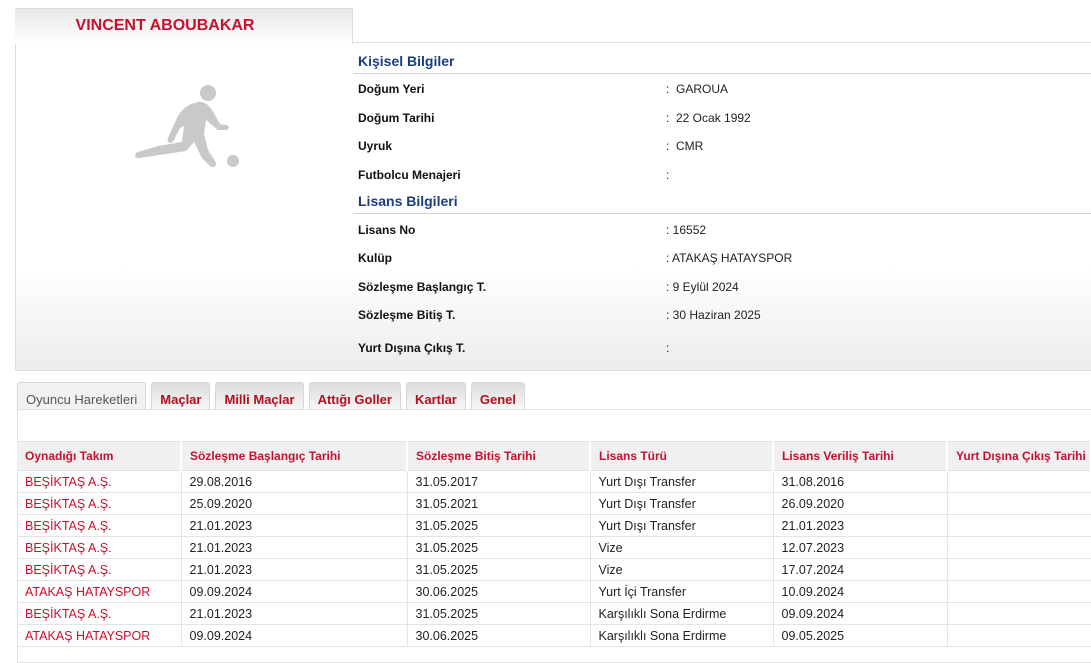 This screenshot has height=663, width=1091. What do you see at coordinates (497, 396) in the screenshot?
I see `tab-general: Genel` at bounding box center [497, 396].